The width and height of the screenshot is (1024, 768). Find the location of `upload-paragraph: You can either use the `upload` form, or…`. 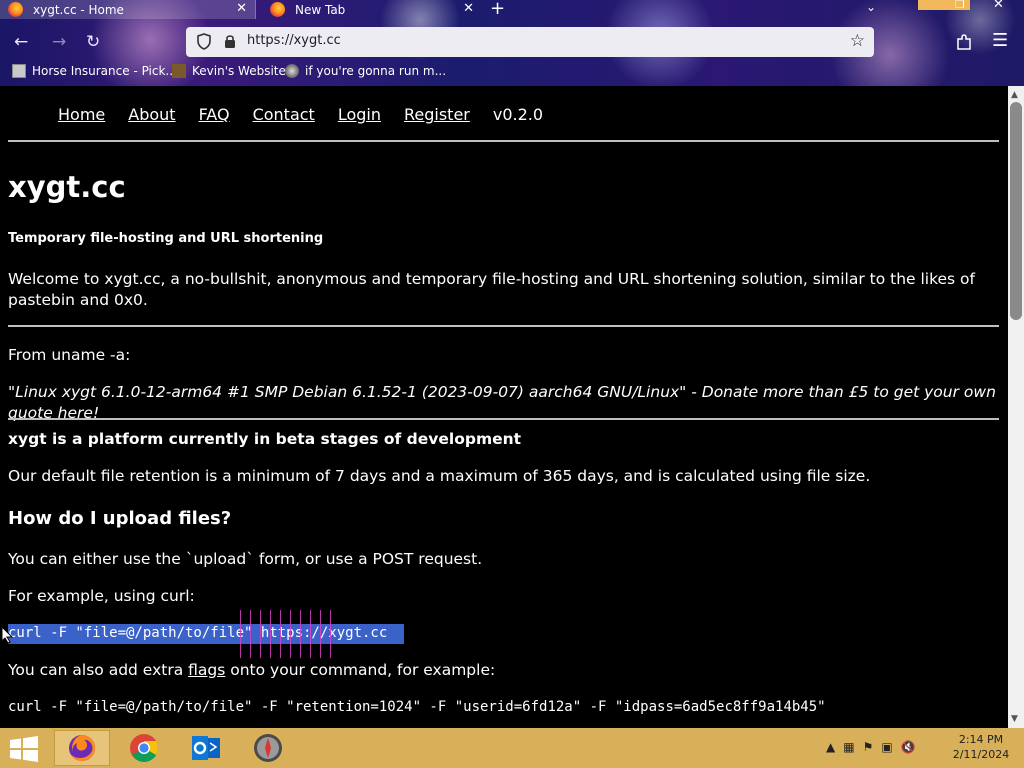

upload-paragraph: You can either use the `upload` form, or… is located at coordinates (245, 559).